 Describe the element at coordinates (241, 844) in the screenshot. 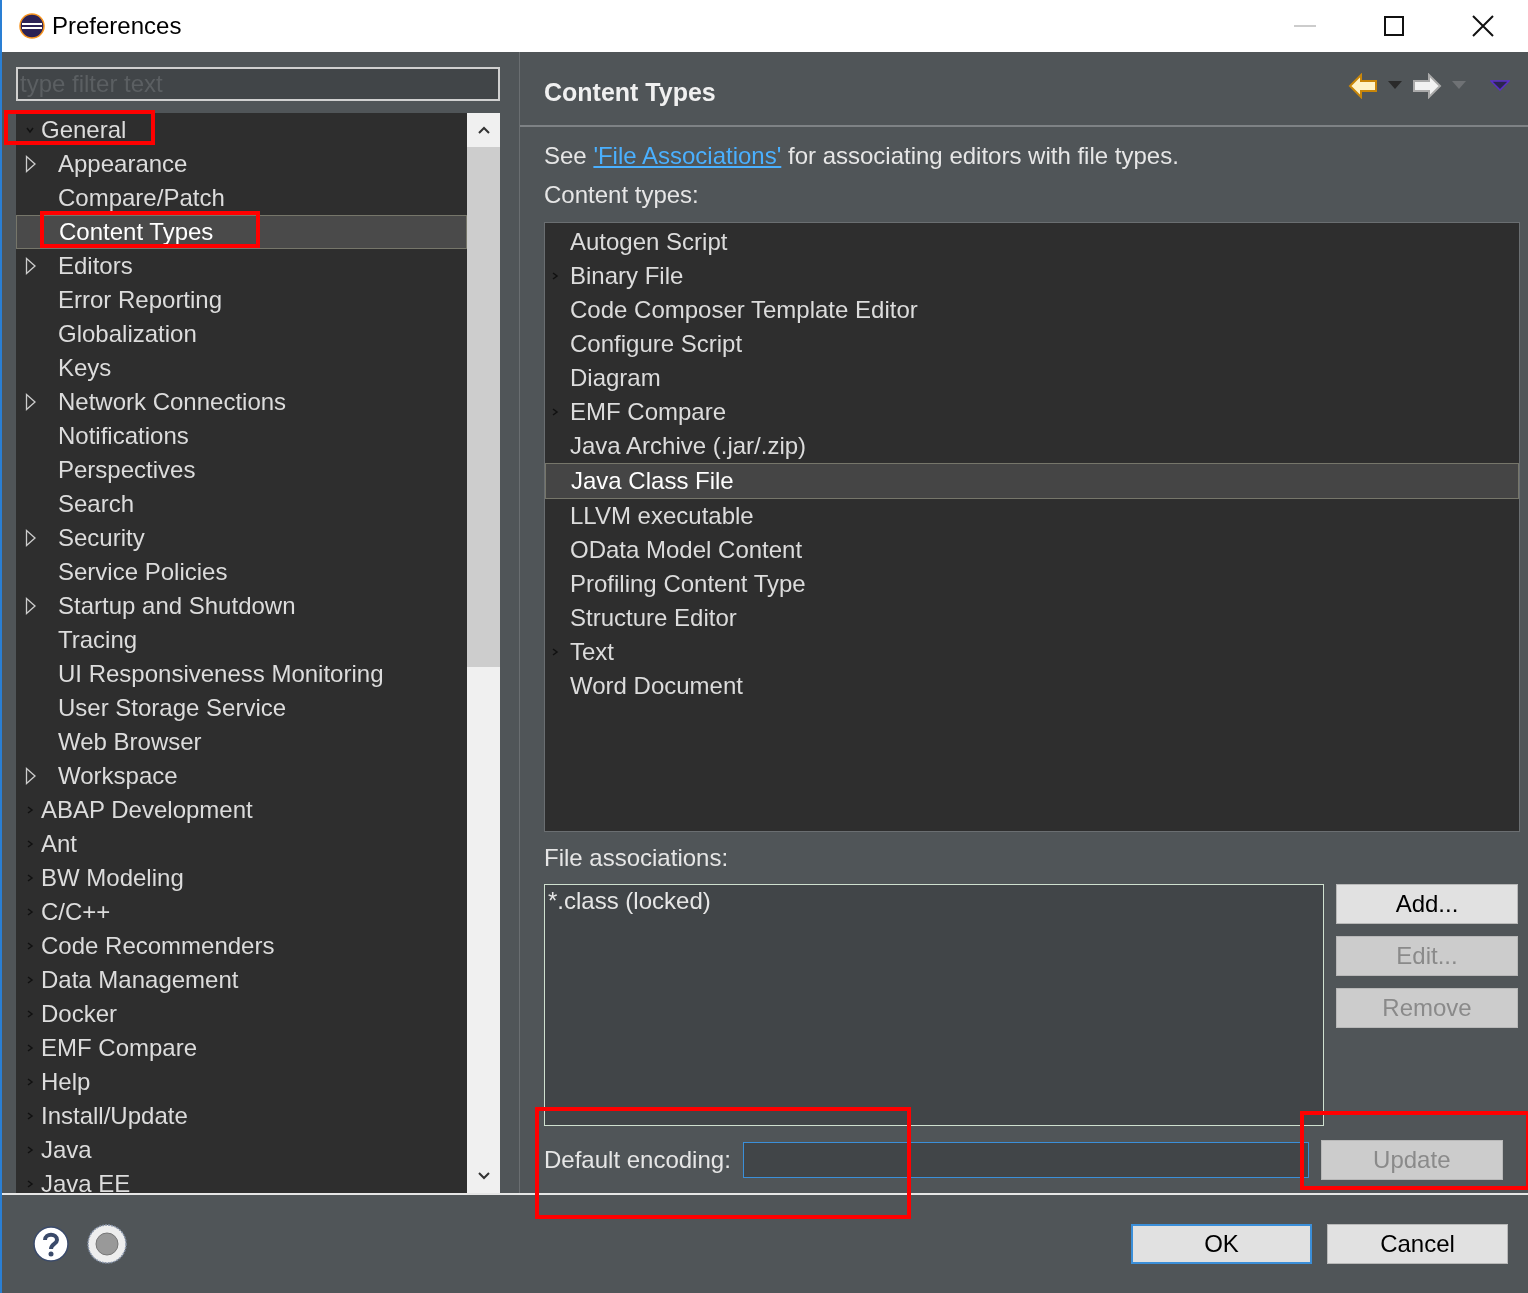

I see `tree-item: Ant` at that location.